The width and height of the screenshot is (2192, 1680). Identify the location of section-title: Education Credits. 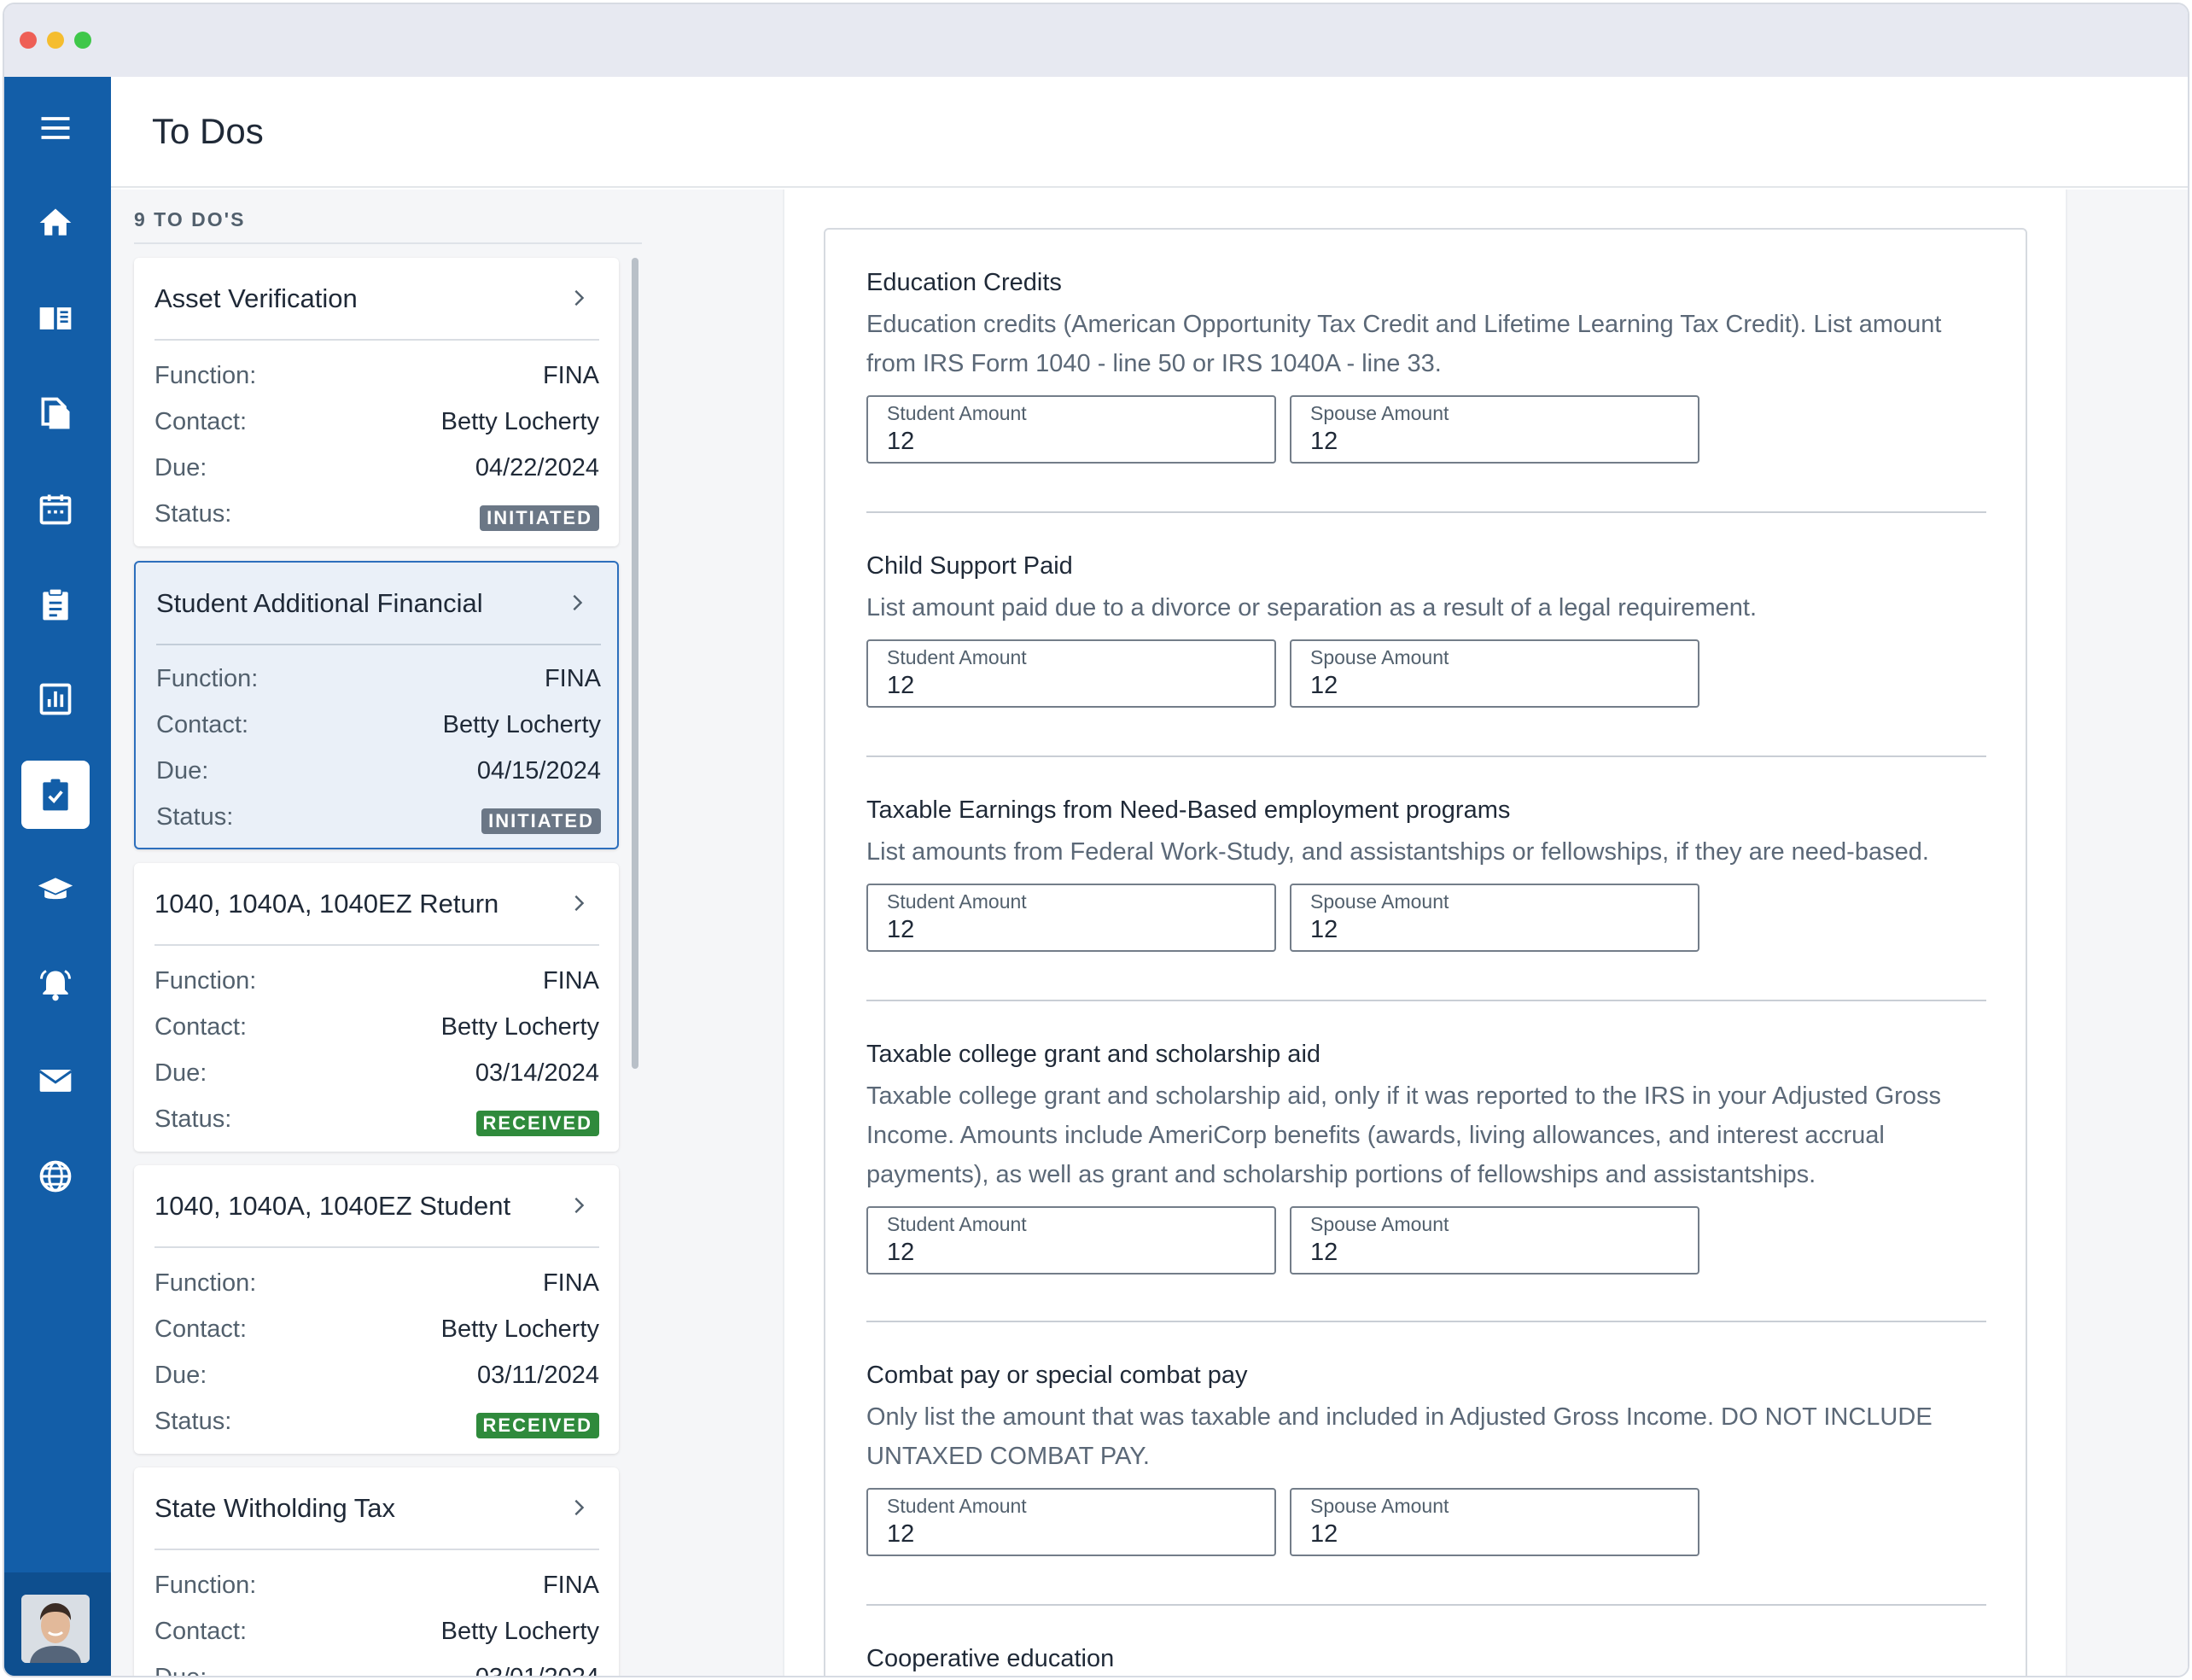
(964, 282).